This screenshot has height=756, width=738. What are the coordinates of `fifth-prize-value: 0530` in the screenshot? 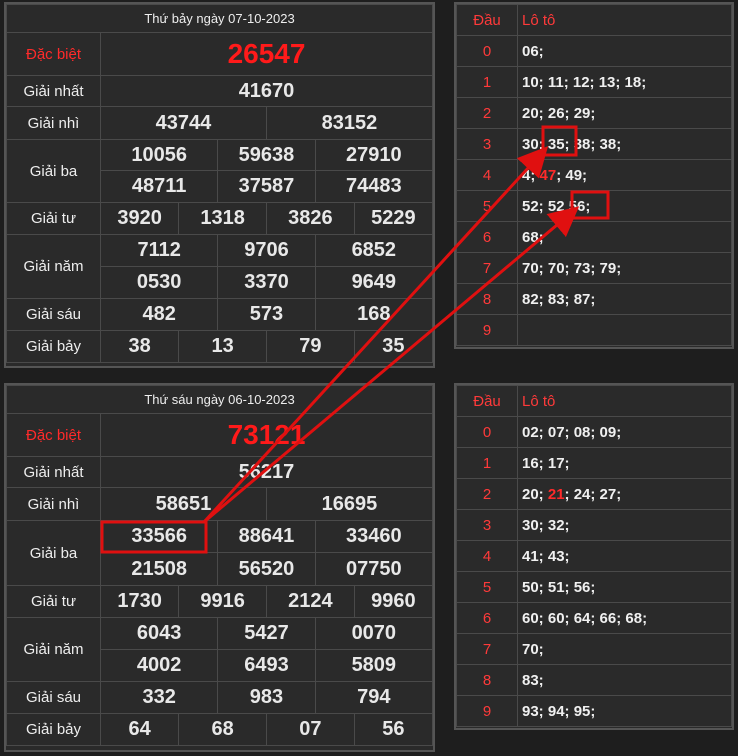 It's located at (159, 282).